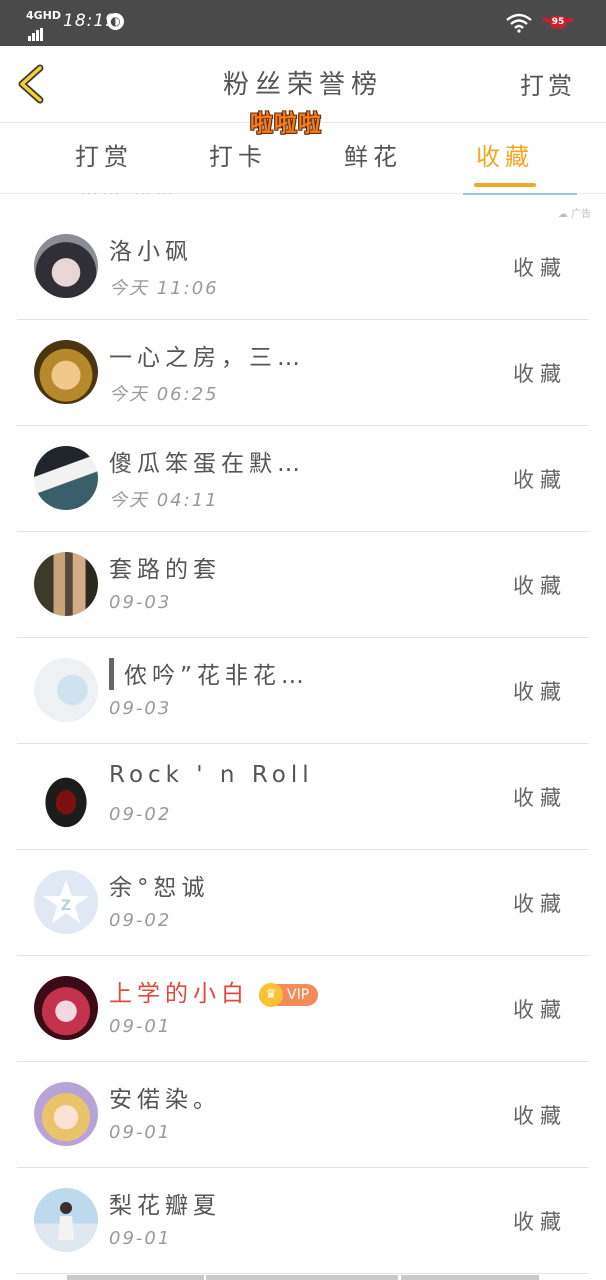 The image size is (606, 1280). What do you see at coordinates (164, 394) in the screenshot?
I see `collect-date: 今天 06:25` at bounding box center [164, 394].